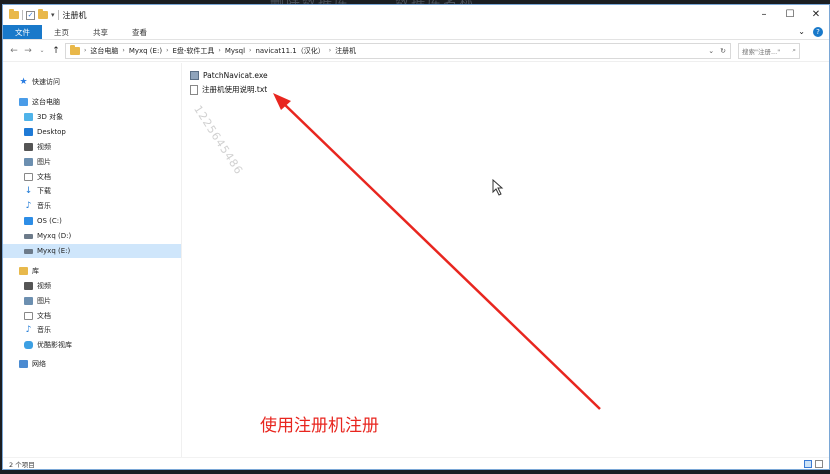  What do you see at coordinates (49, 221) in the screenshot?
I see `nav-label: OS (C:)` at bounding box center [49, 221].